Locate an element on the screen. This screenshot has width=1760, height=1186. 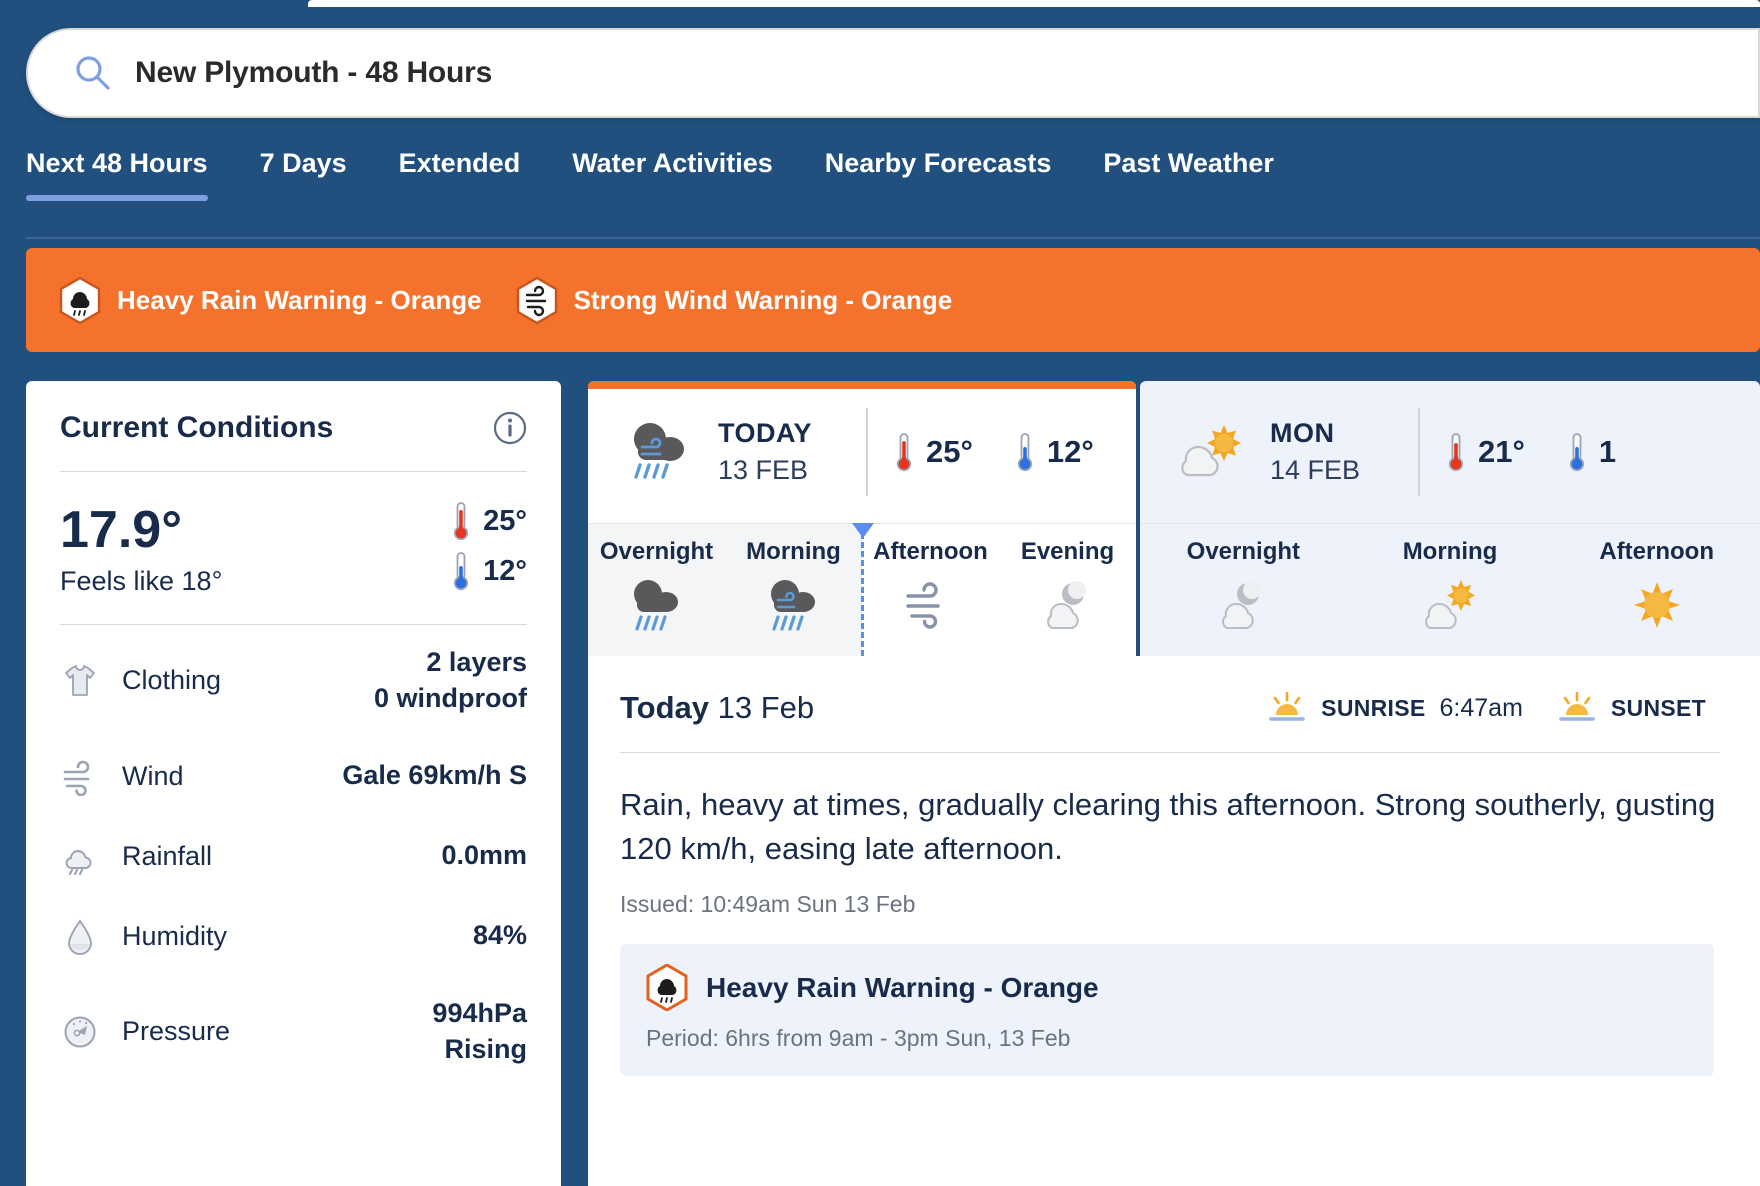
period-mon-morning: Morning is located at coordinates (1450, 590).